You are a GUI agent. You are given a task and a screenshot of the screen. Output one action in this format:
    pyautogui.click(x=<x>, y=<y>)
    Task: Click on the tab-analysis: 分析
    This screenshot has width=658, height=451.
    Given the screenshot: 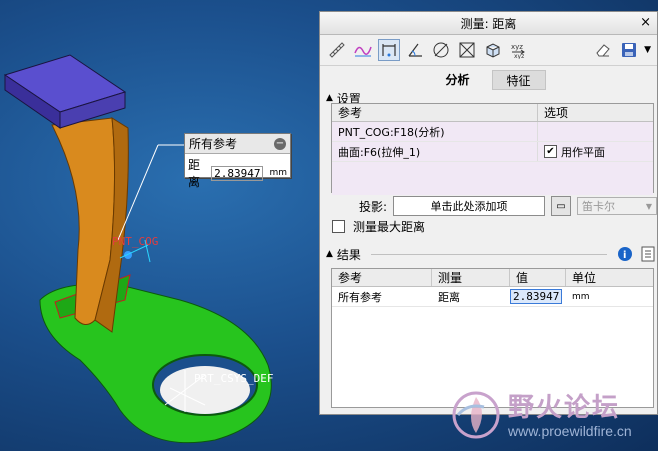 What is the action you would take?
    pyautogui.click(x=457, y=80)
    